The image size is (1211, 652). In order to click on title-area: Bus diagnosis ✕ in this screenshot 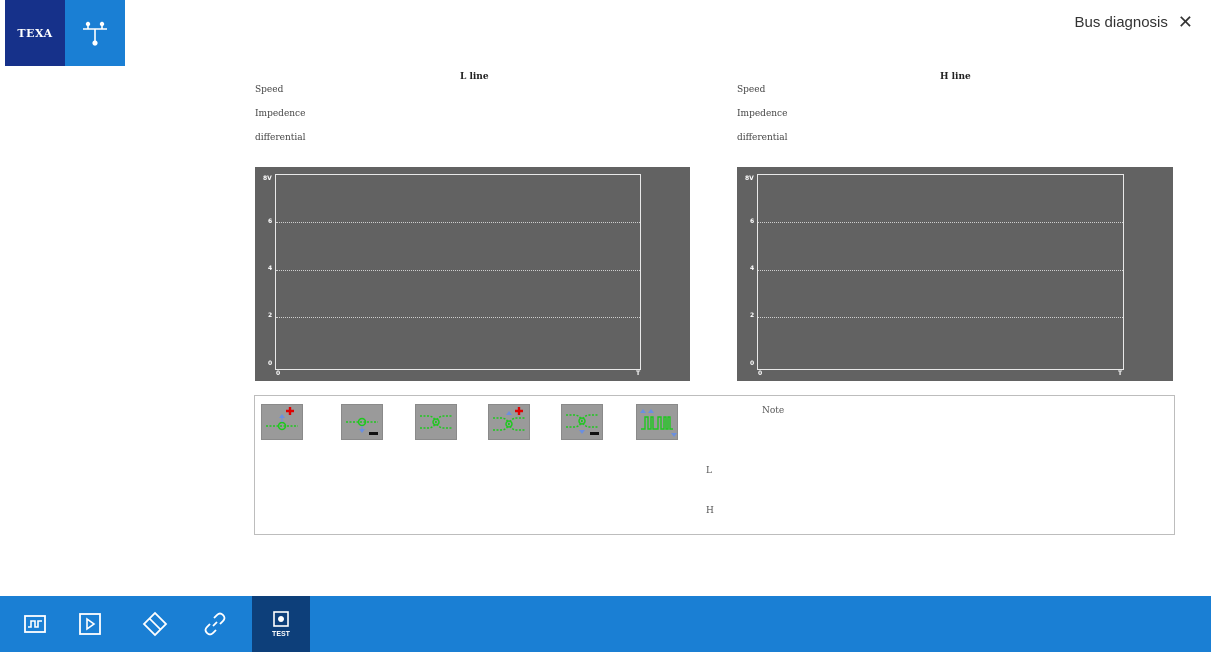, I will do `click(1134, 22)`.